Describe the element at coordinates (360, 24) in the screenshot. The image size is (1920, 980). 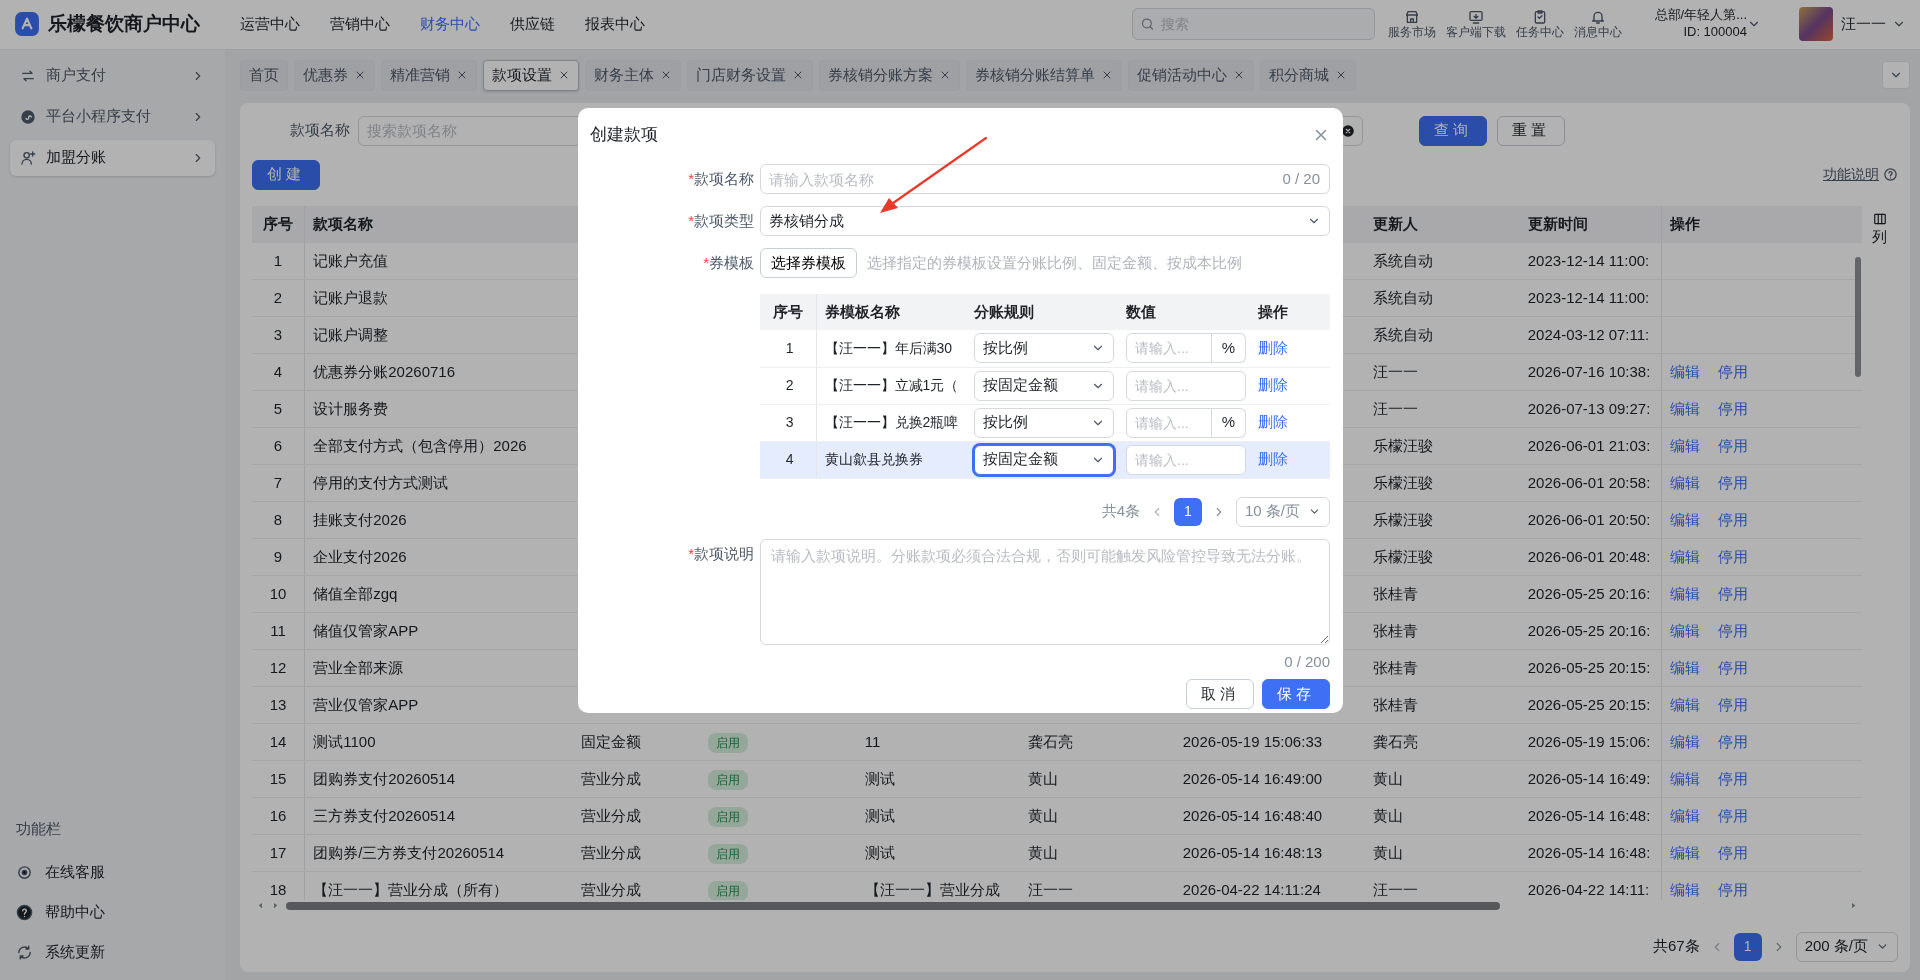
I see `nav-link: 营销中心` at that location.